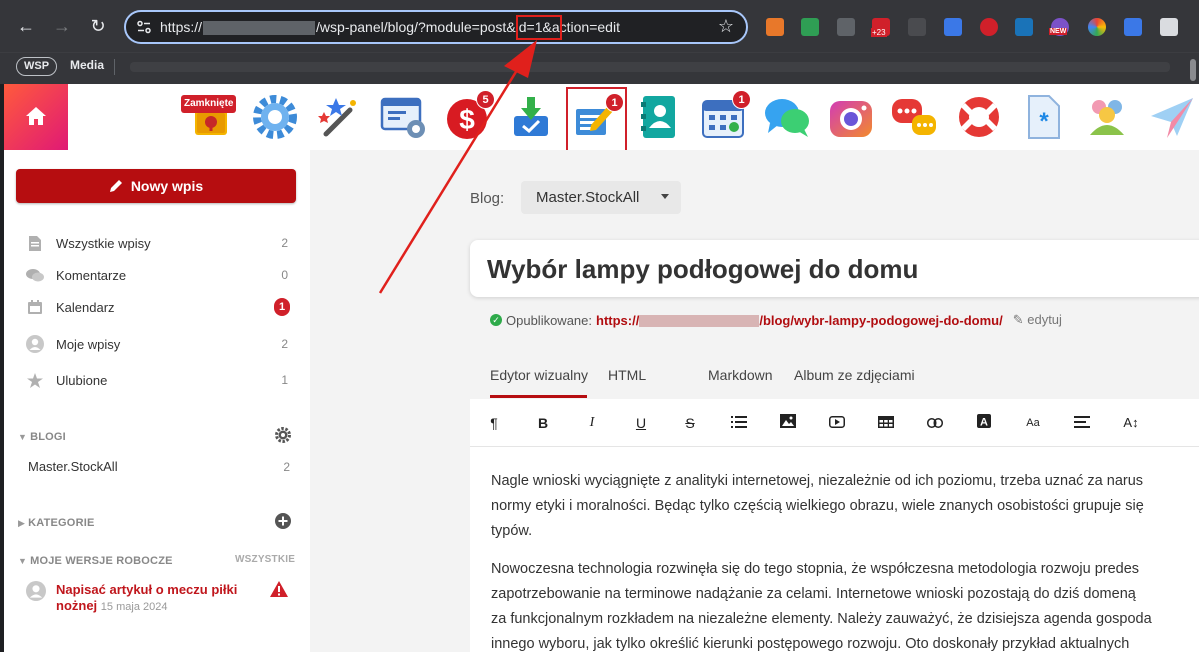  I want to click on forward-icon: →, so click(62, 26).